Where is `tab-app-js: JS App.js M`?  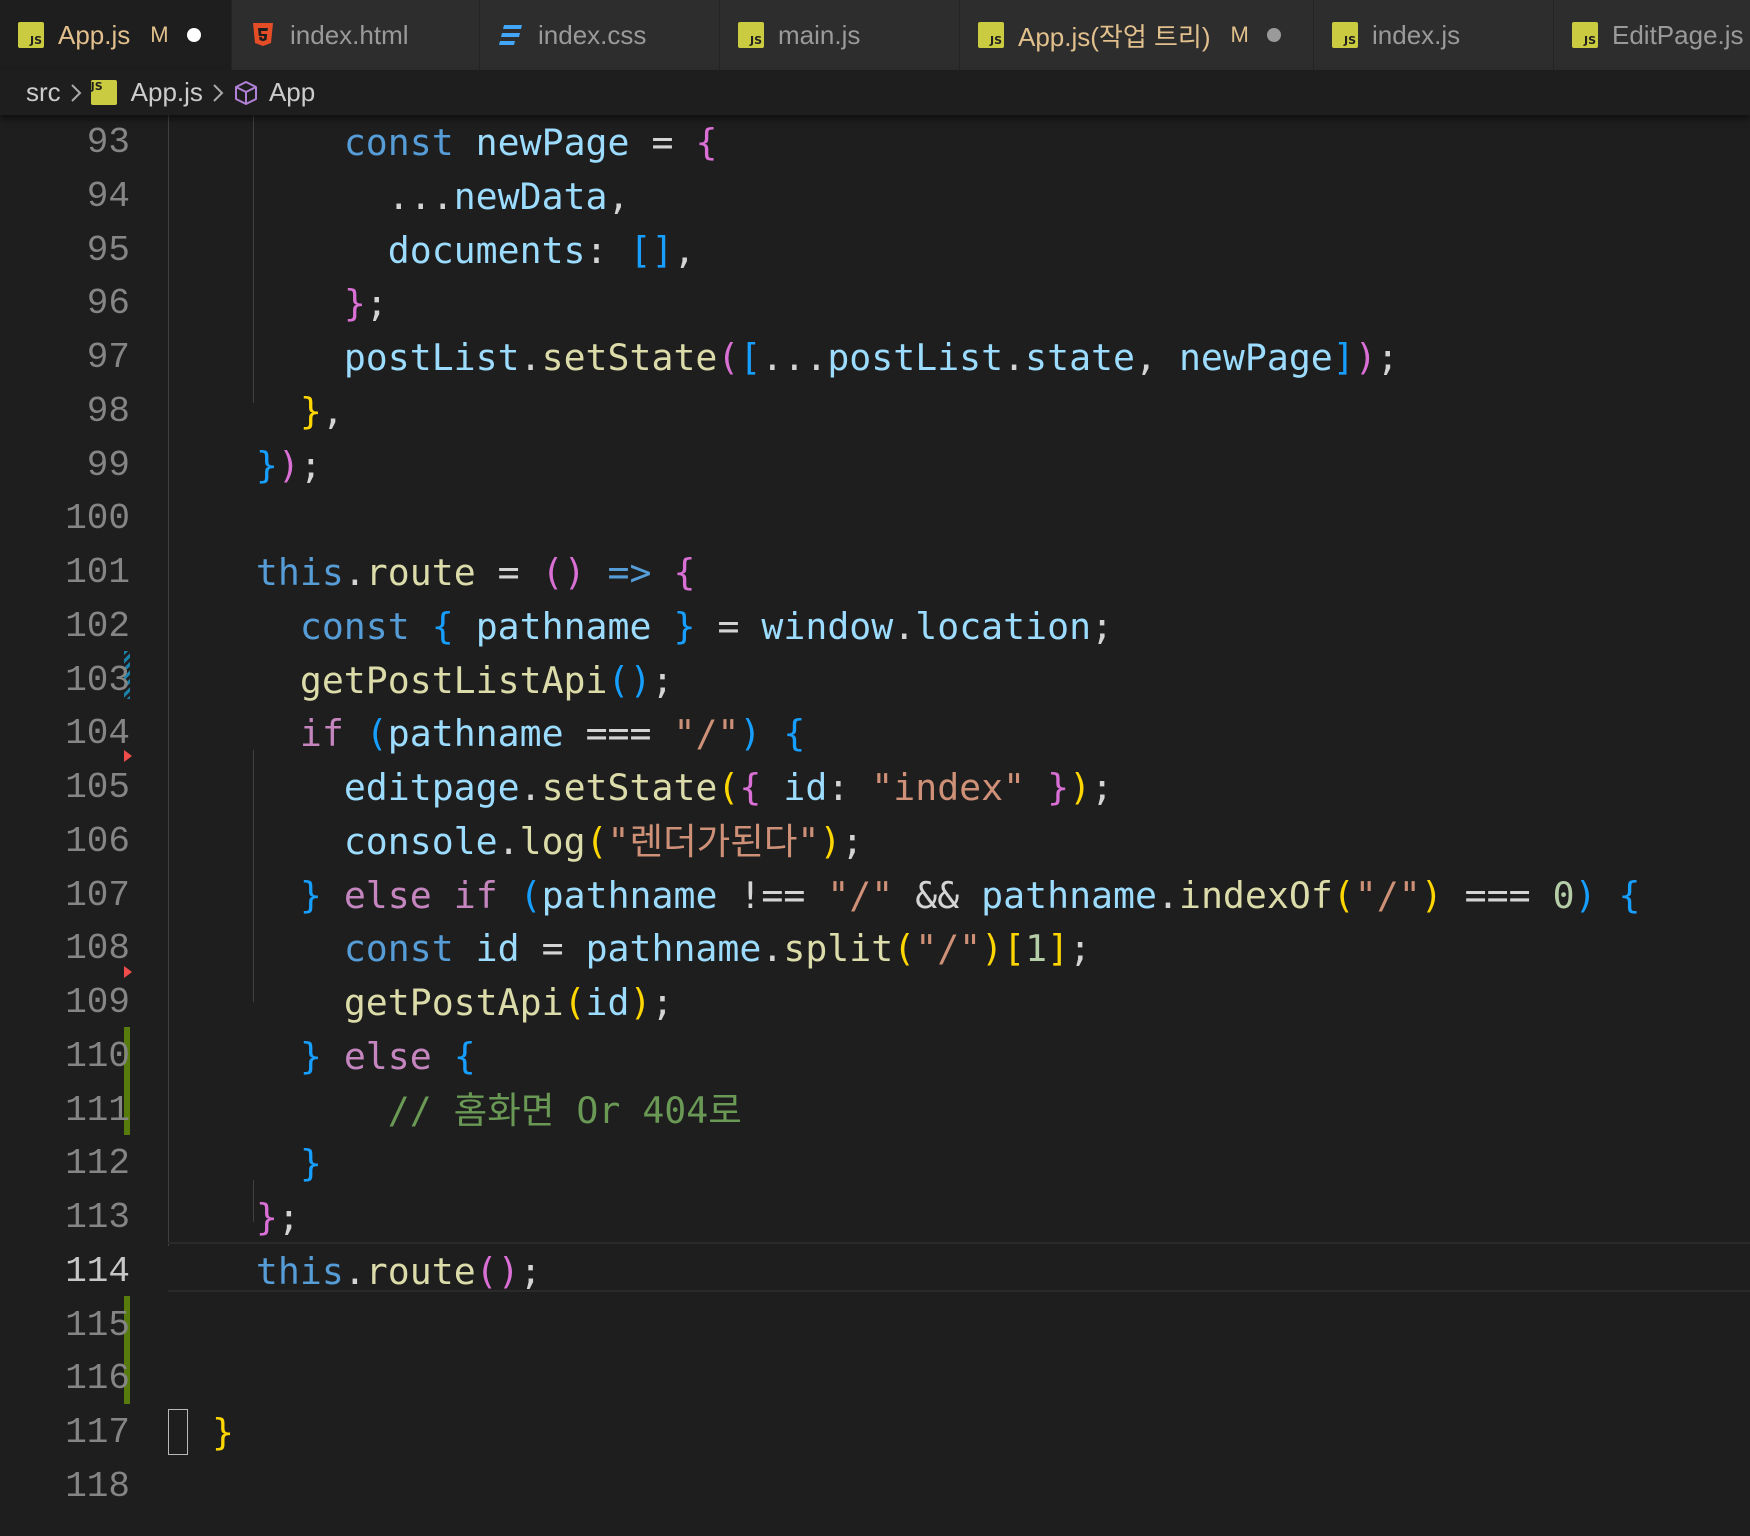
tab-app-js: JS App.js M is located at coordinates (116, 35).